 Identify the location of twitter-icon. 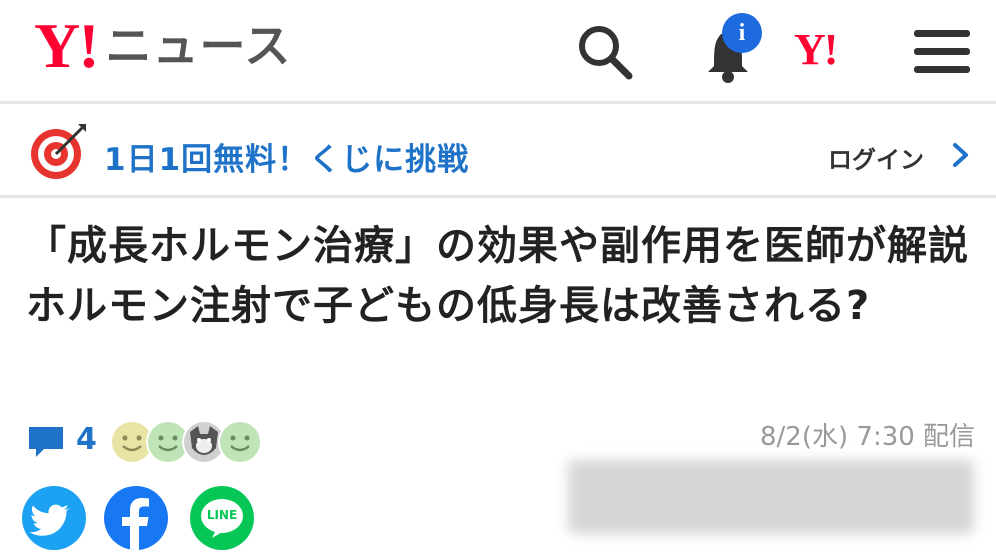
(54, 518).